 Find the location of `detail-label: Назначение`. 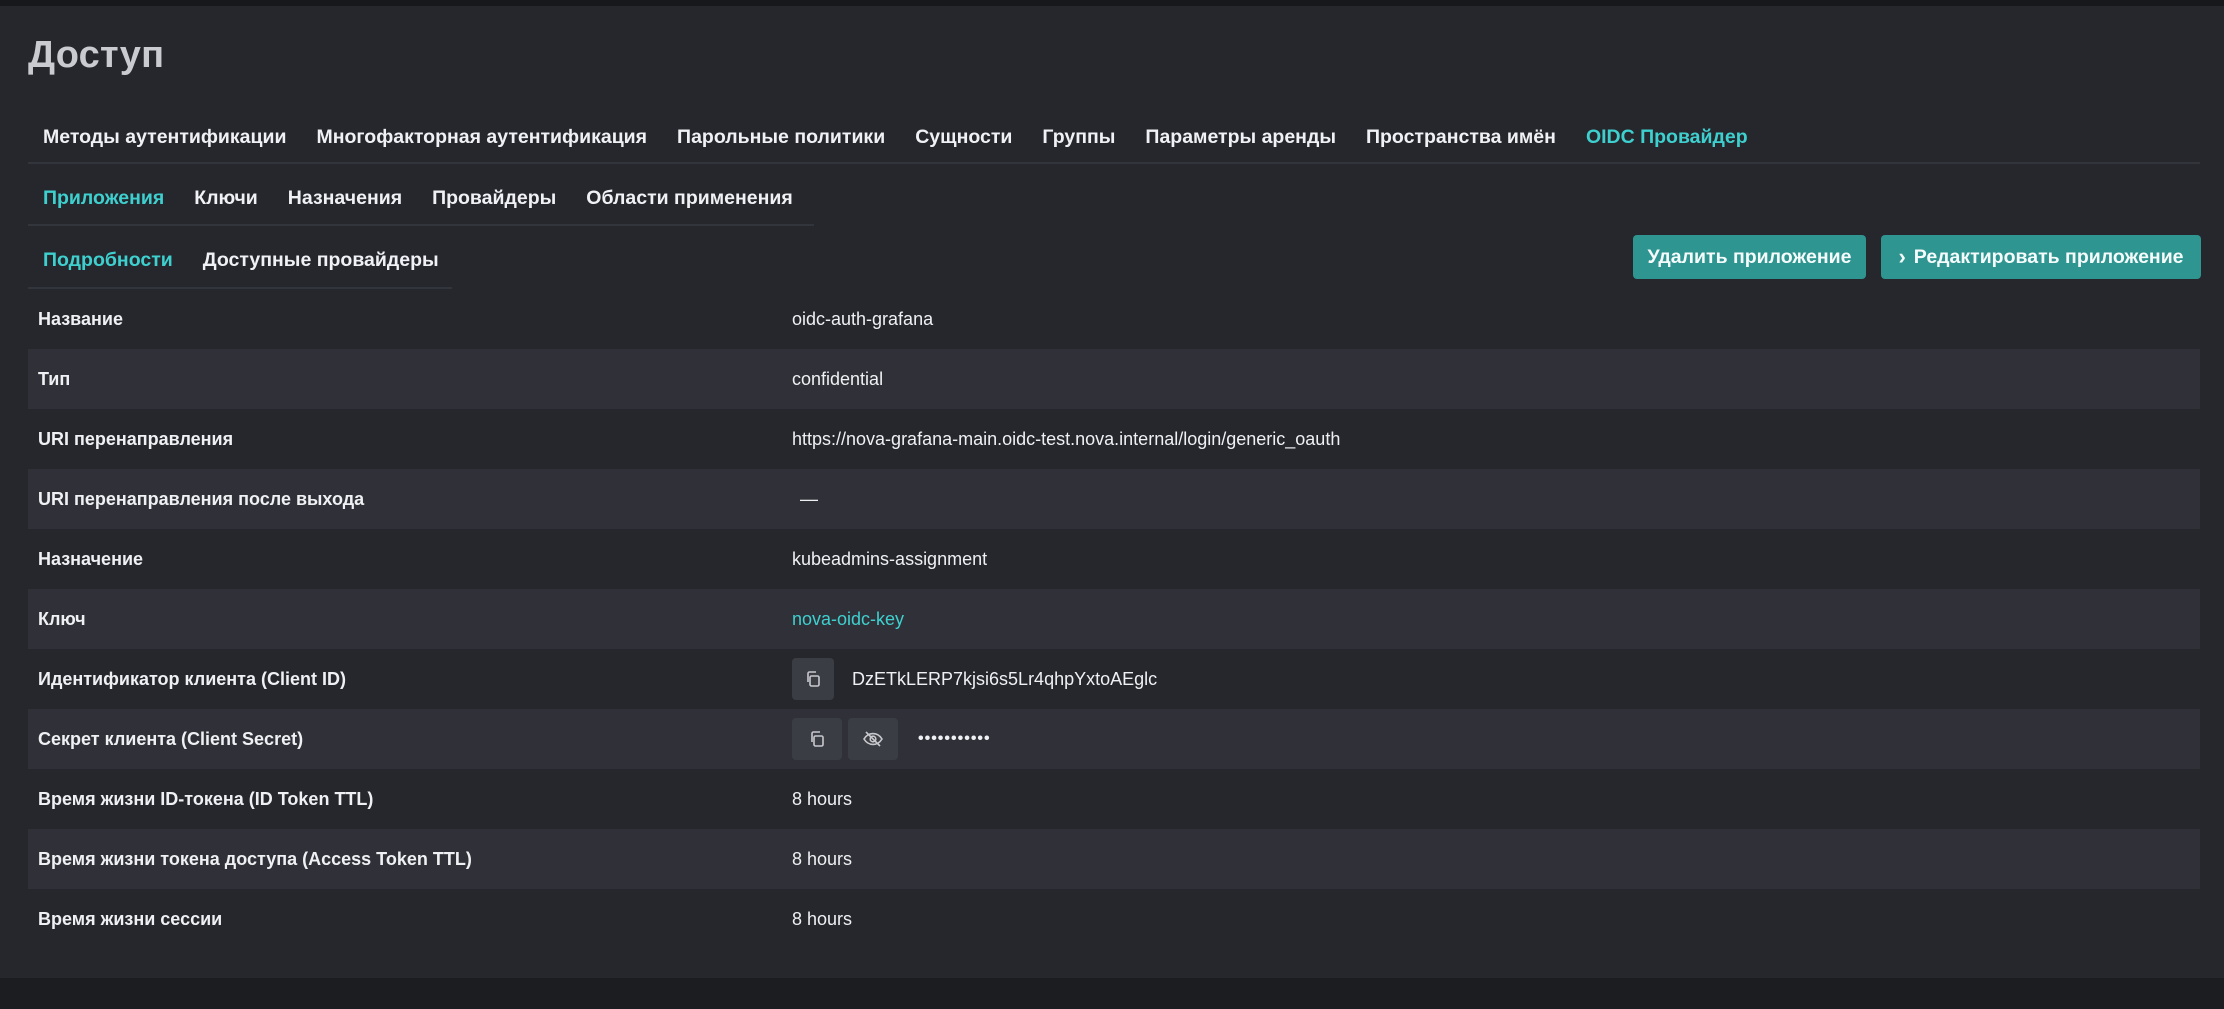

detail-label: Назначение is located at coordinates (91, 558).